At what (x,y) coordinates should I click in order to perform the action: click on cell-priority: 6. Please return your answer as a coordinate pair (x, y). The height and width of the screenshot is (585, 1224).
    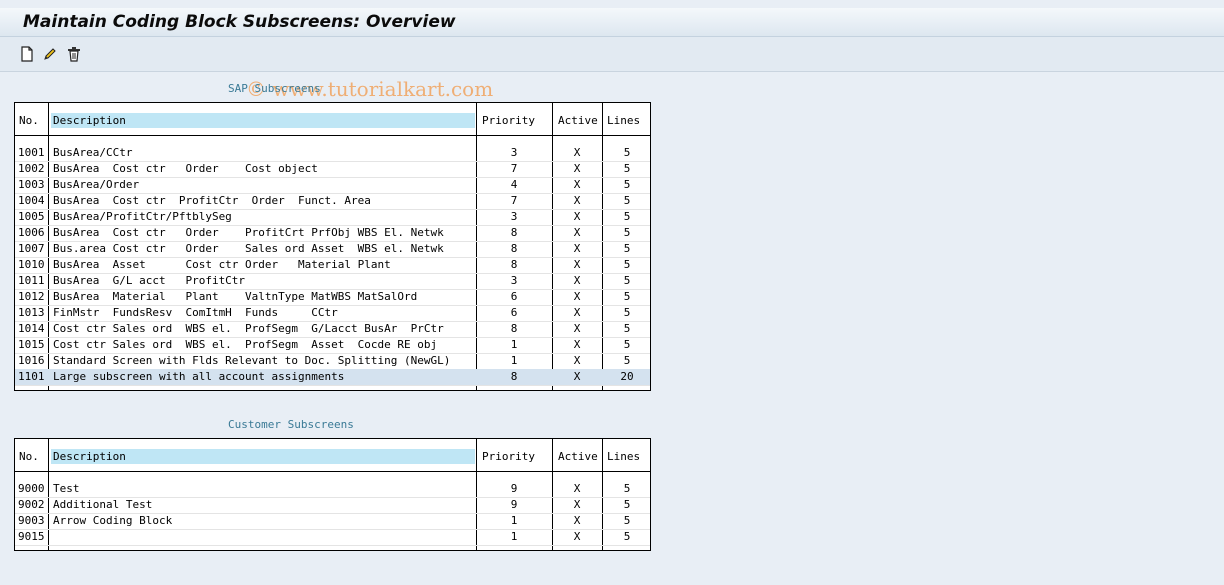
    Looking at the image, I should click on (514, 296).